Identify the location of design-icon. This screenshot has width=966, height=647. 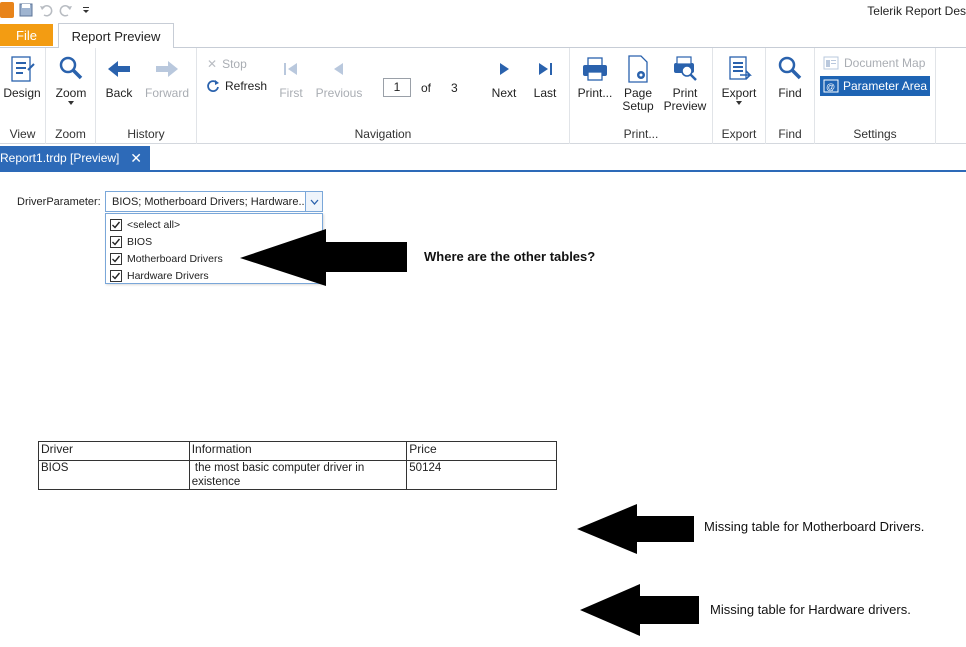
(22, 69).